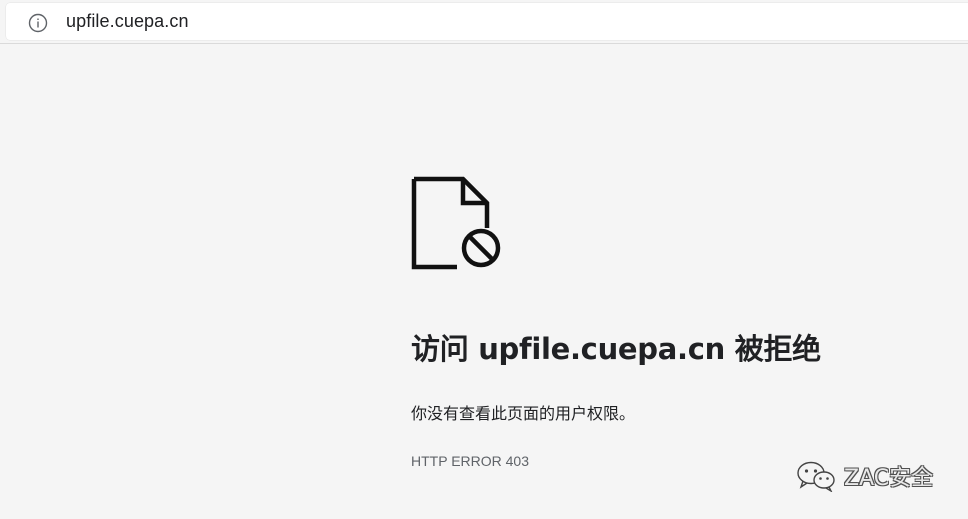 This screenshot has width=968, height=519. Describe the element at coordinates (523, 413) in the screenshot. I see `error-message: 你没有查看此页面的用户权限。` at that location.